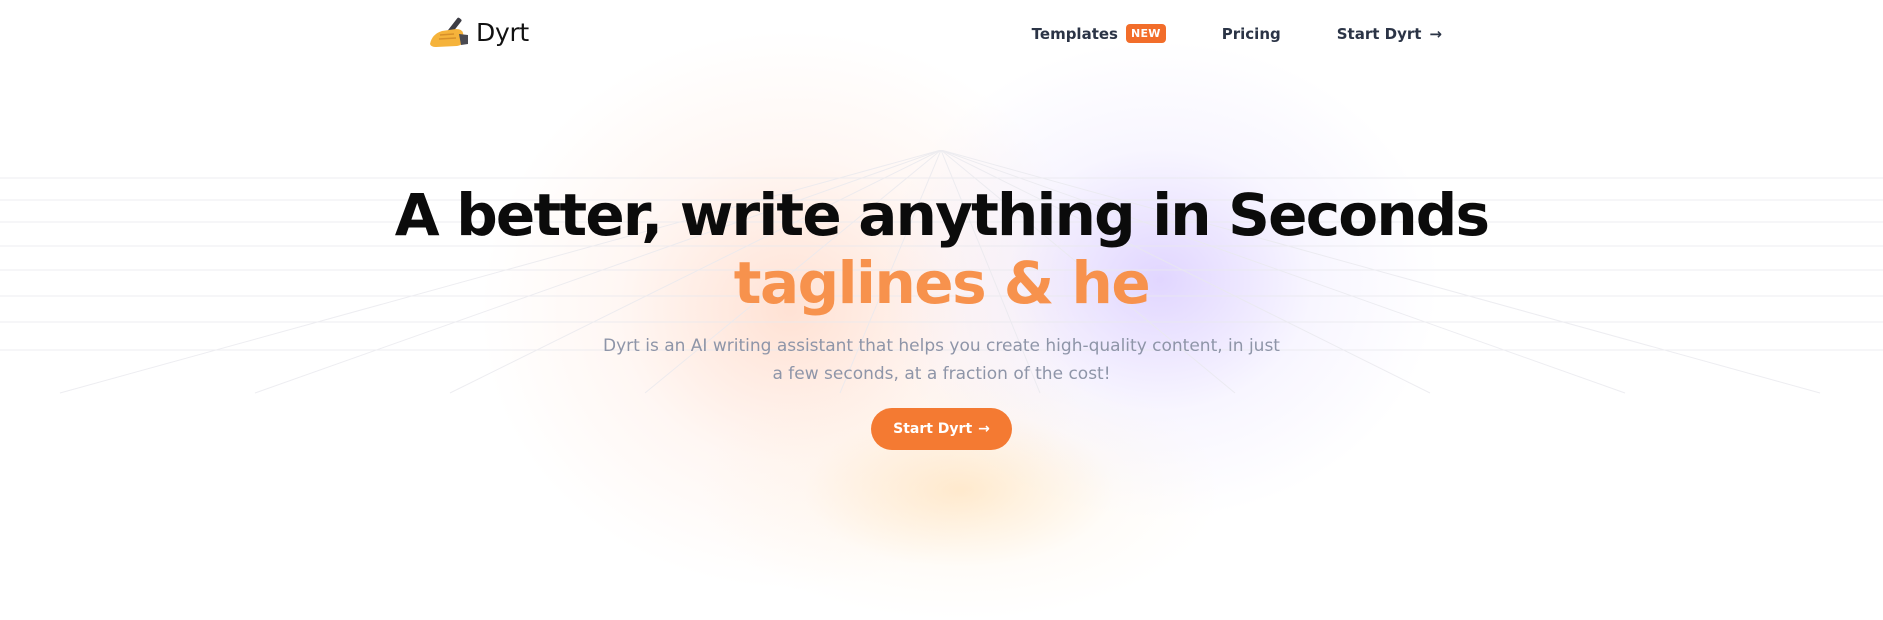 The width and height of the screenshot is (1883, 620). What do you see at coordinates (942, 283) in the screenshot?
I see `hero-typing-text: taglines & he` at bounding box center [942, 283].